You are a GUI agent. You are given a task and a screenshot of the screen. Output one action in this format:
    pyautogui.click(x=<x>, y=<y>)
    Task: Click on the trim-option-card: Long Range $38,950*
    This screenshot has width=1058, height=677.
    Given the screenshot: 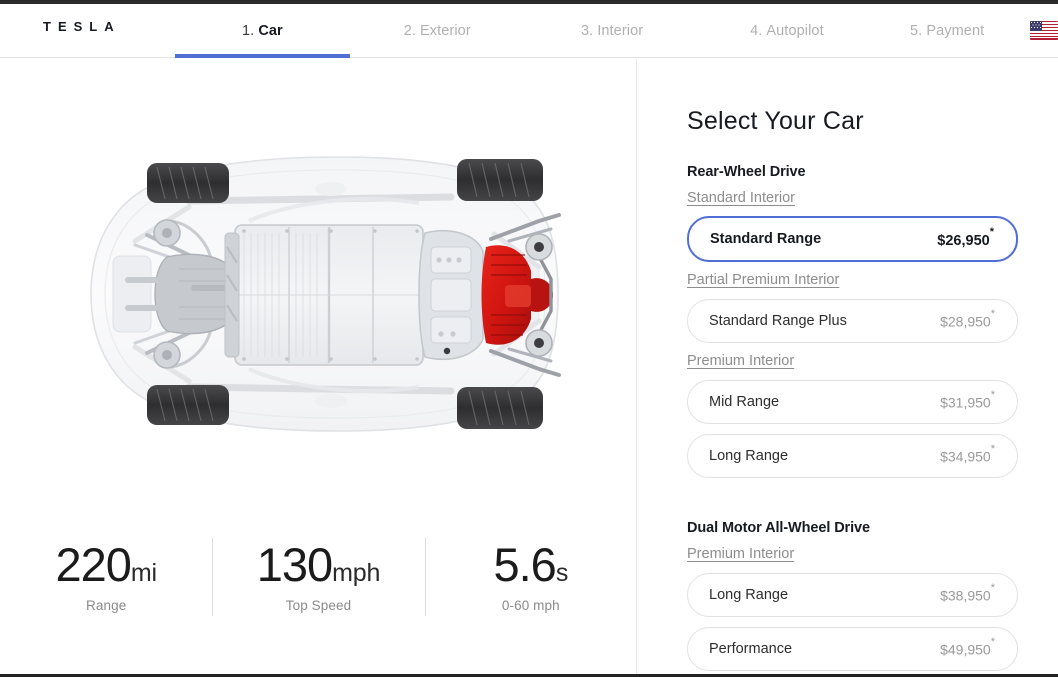 What is the action you would take?
    pyautogui.click(x=852, y=595)
    